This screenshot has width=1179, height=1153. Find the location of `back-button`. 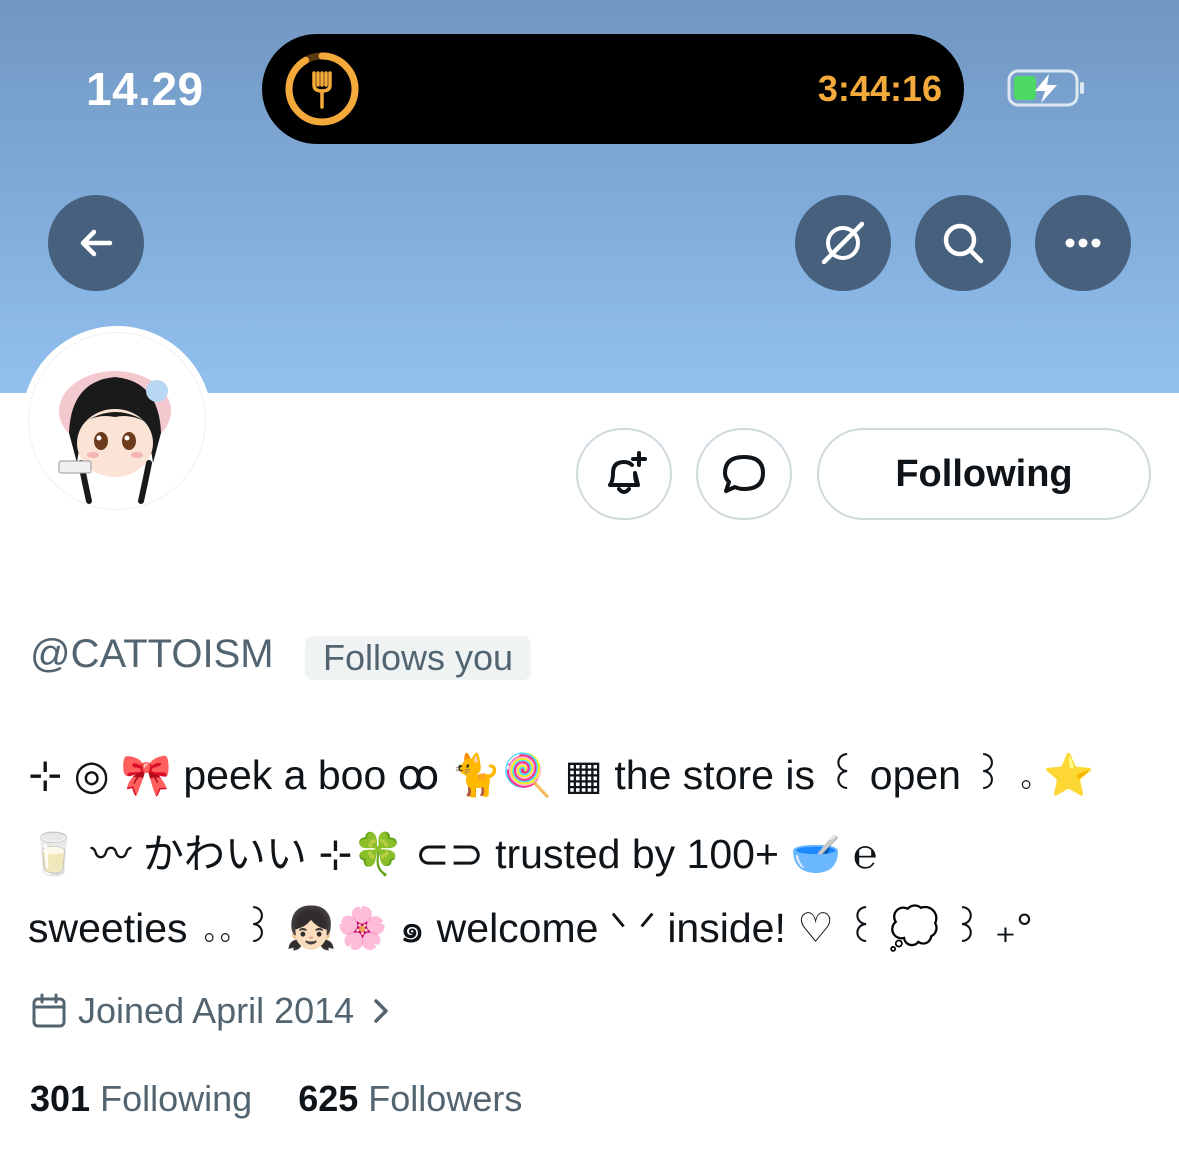

back-button is located at coordinates (96, 243).